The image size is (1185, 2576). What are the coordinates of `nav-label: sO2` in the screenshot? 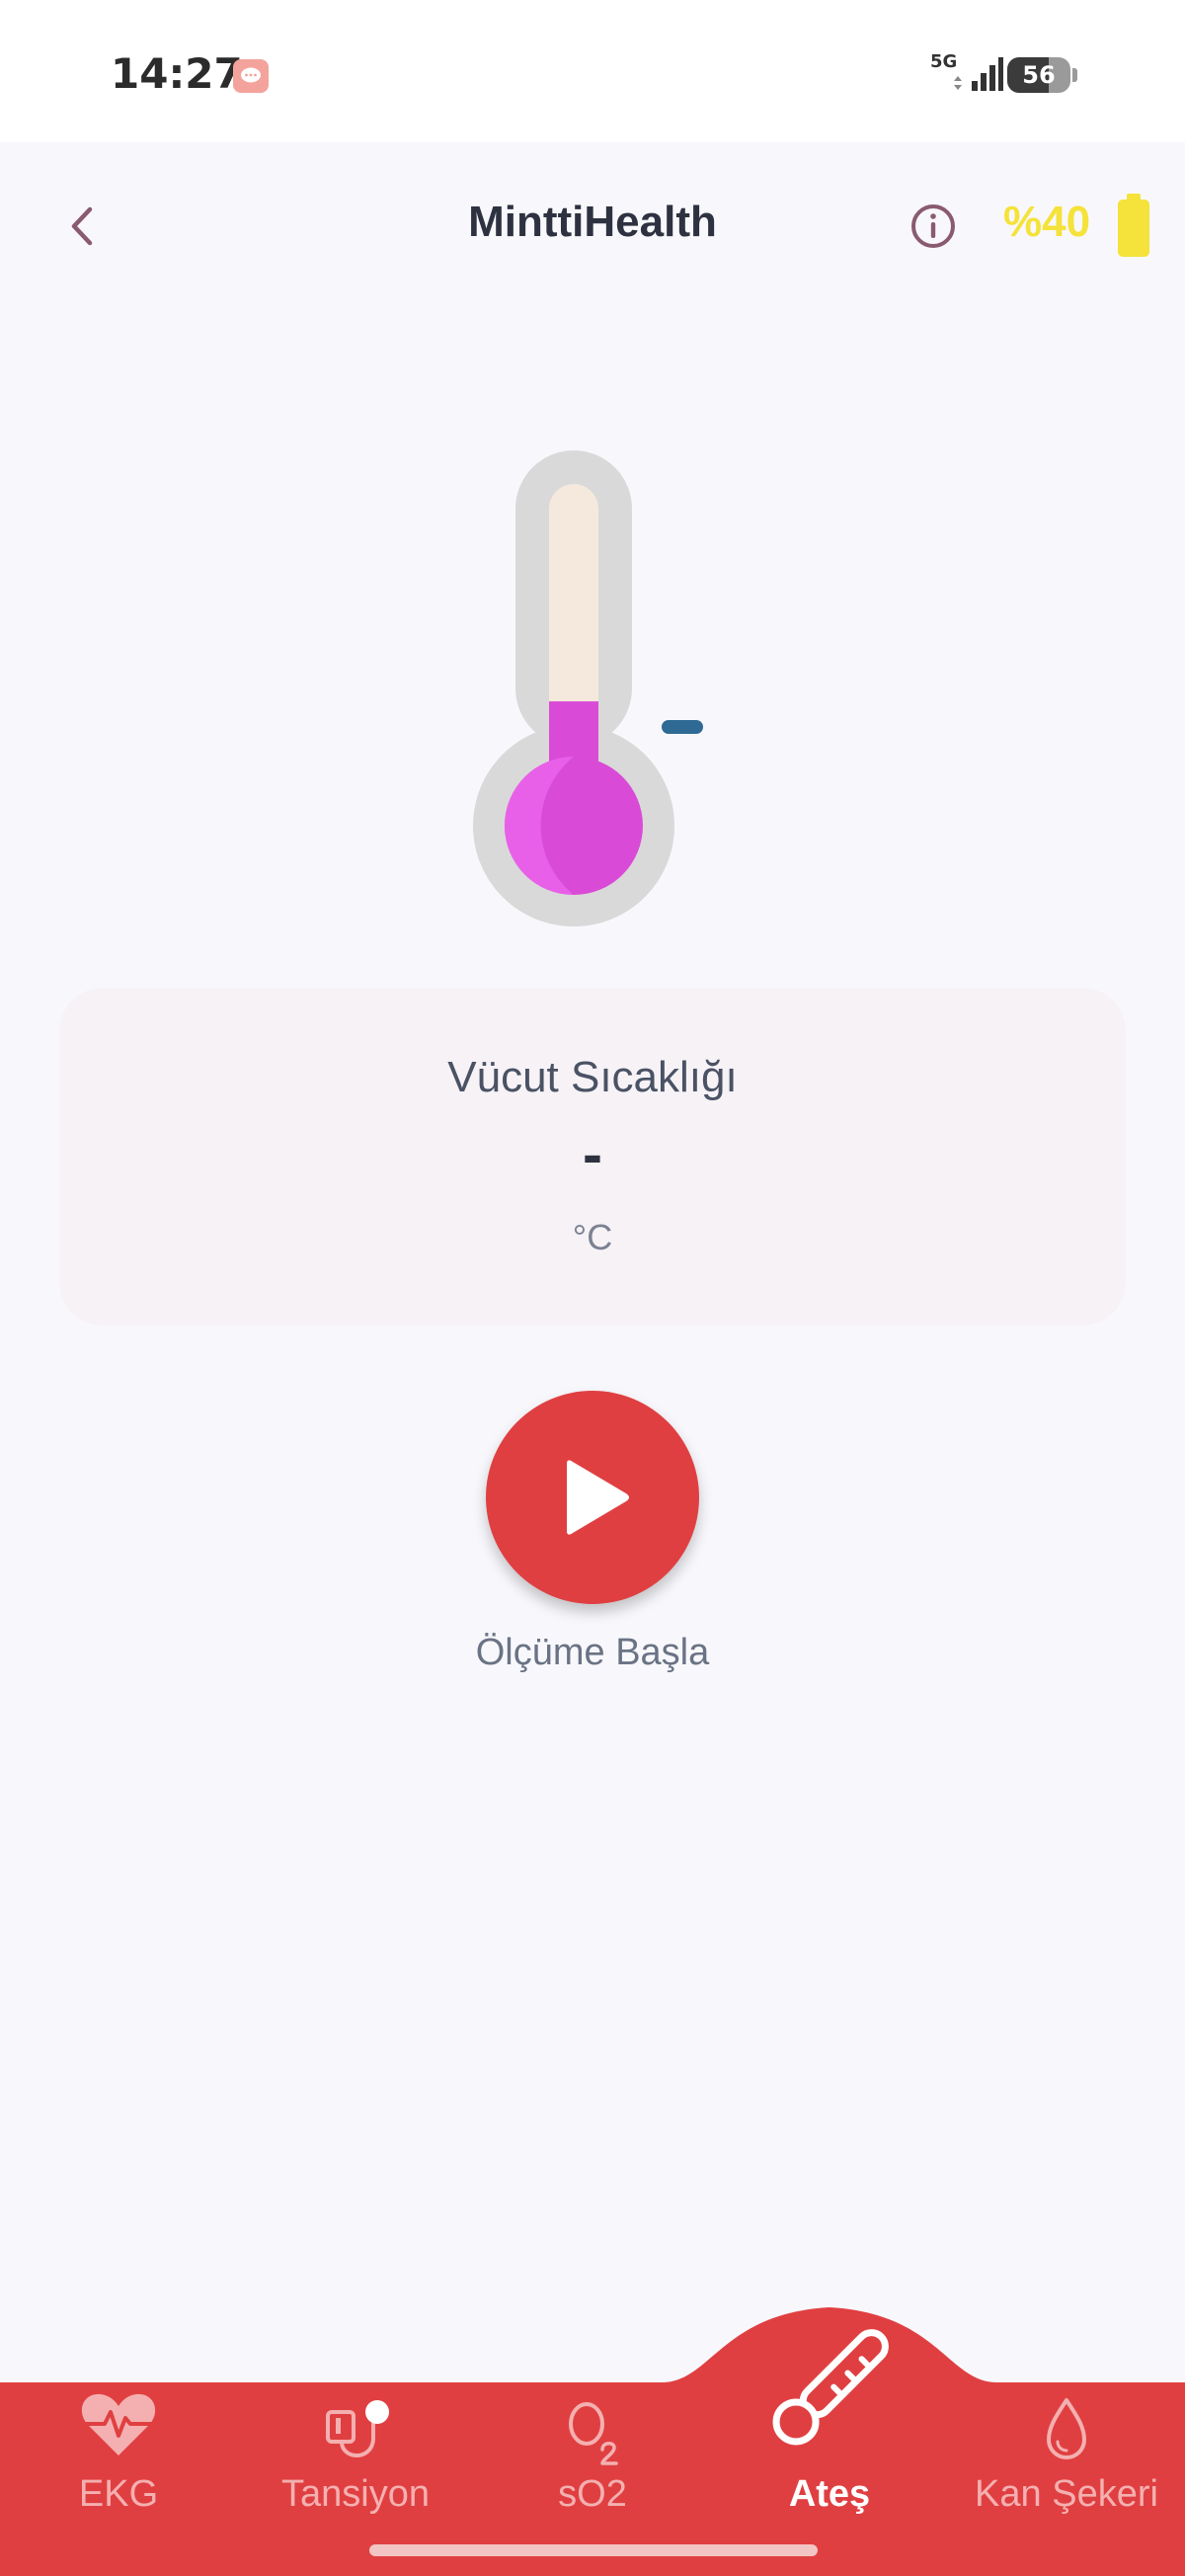 It's located at (592, 2494).